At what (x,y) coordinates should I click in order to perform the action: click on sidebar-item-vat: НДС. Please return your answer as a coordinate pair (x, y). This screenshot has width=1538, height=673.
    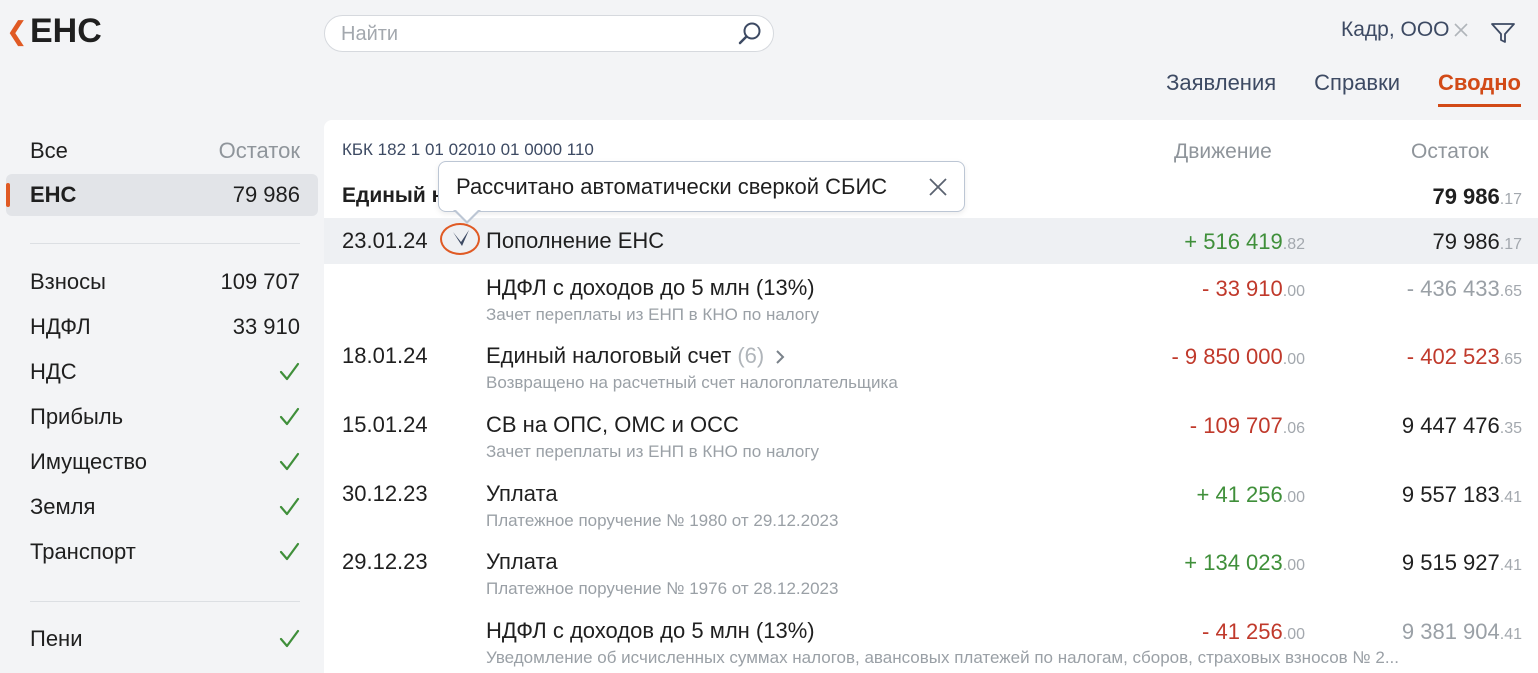
    Looking at the image, I should click on (165, 372).